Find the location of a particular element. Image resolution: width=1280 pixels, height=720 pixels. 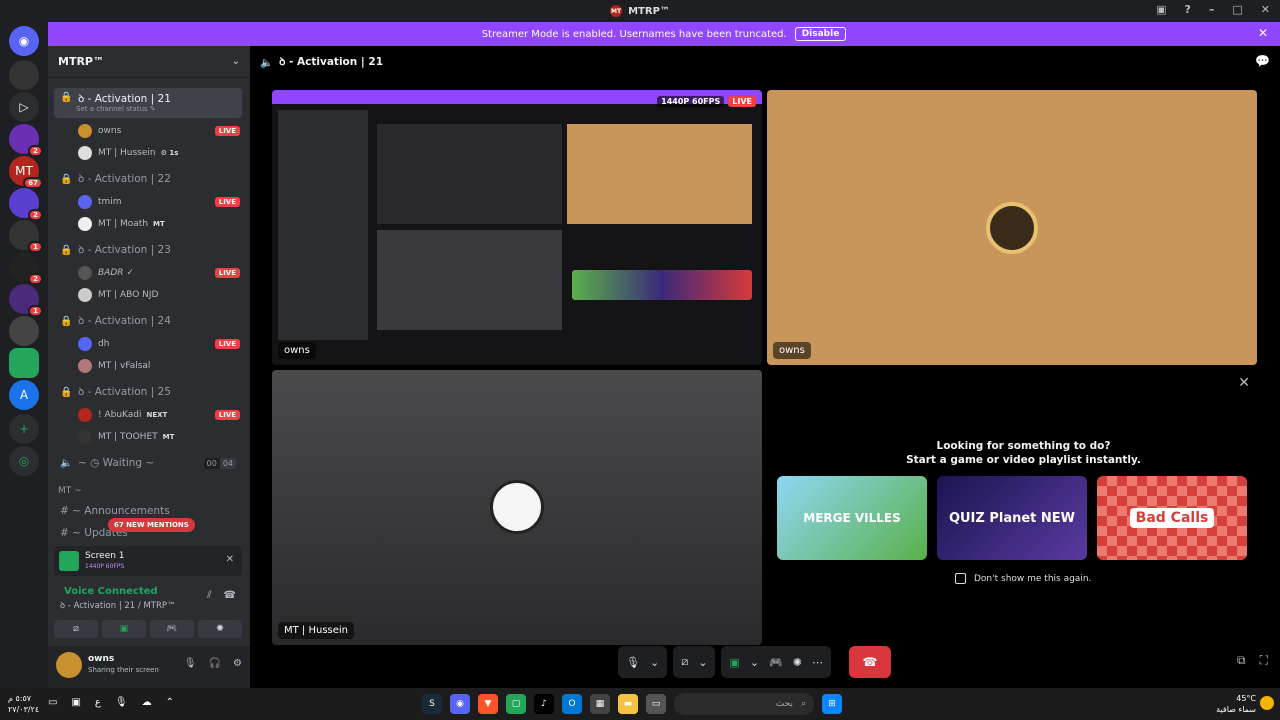

voice-user: MT | ABO NJD is located at coordinates (159, 295).